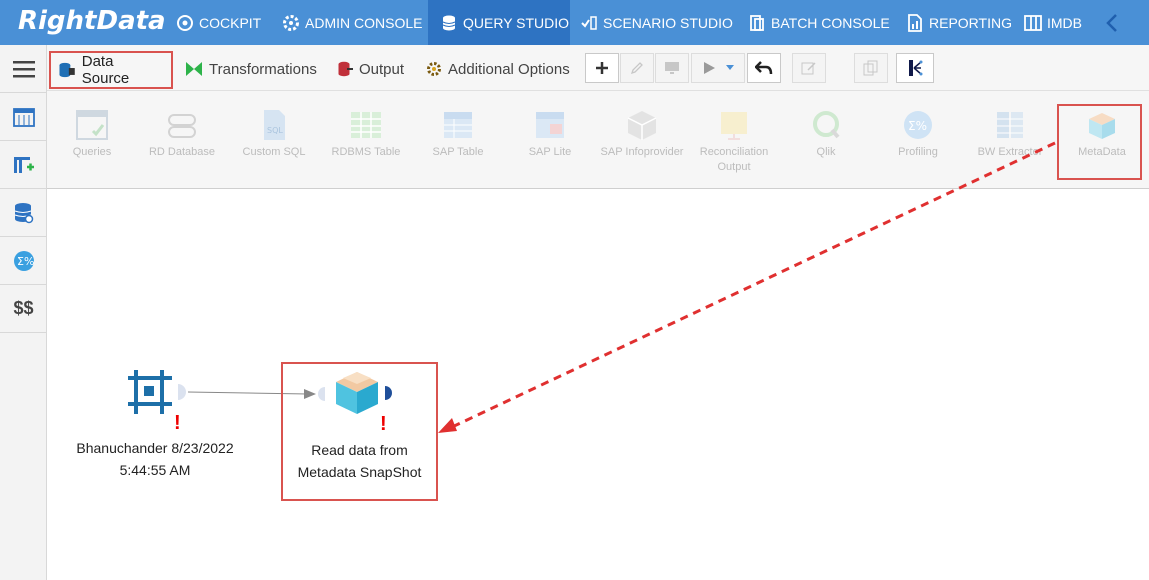 This screenshot has width=1149, height=580. Describe the element at coordinates (1010, 152) in the screenshot. I see `palette-item-bw-extractor-label: BW Extractor` at that location.